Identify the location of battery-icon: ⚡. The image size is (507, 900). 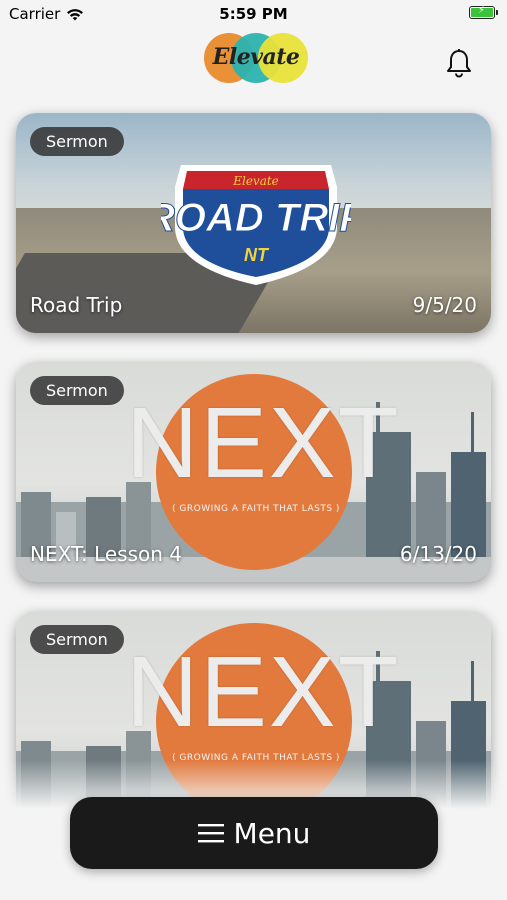
(483, 12).